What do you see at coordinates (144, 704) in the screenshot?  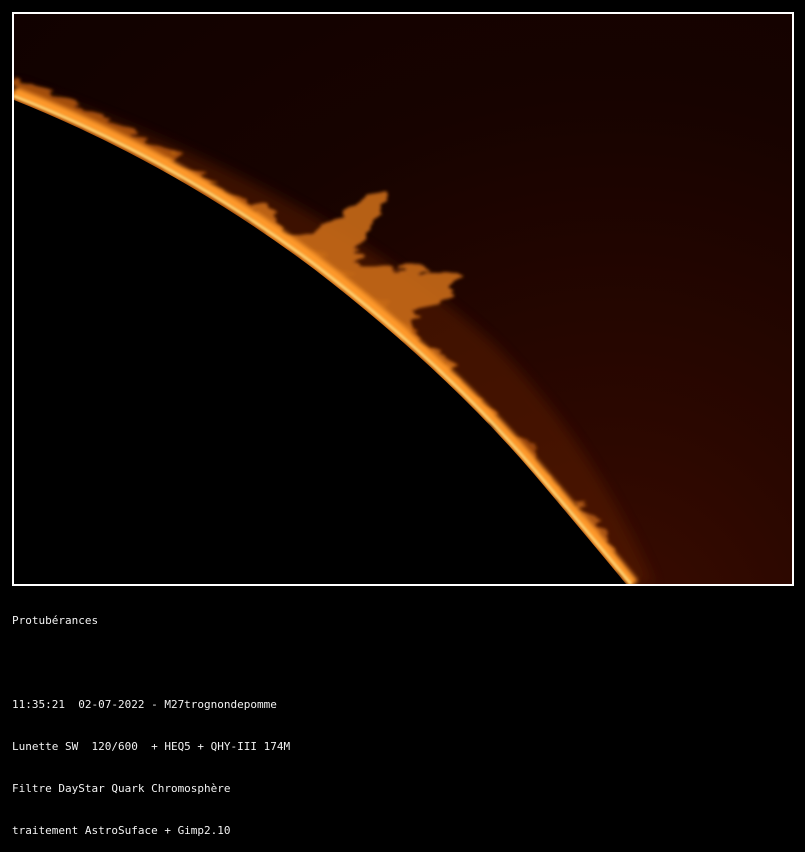 I see `caption-time-date-author: 11:35:21 02-07-2022 - M27trognondepomme` at bounding box center [144, 704].